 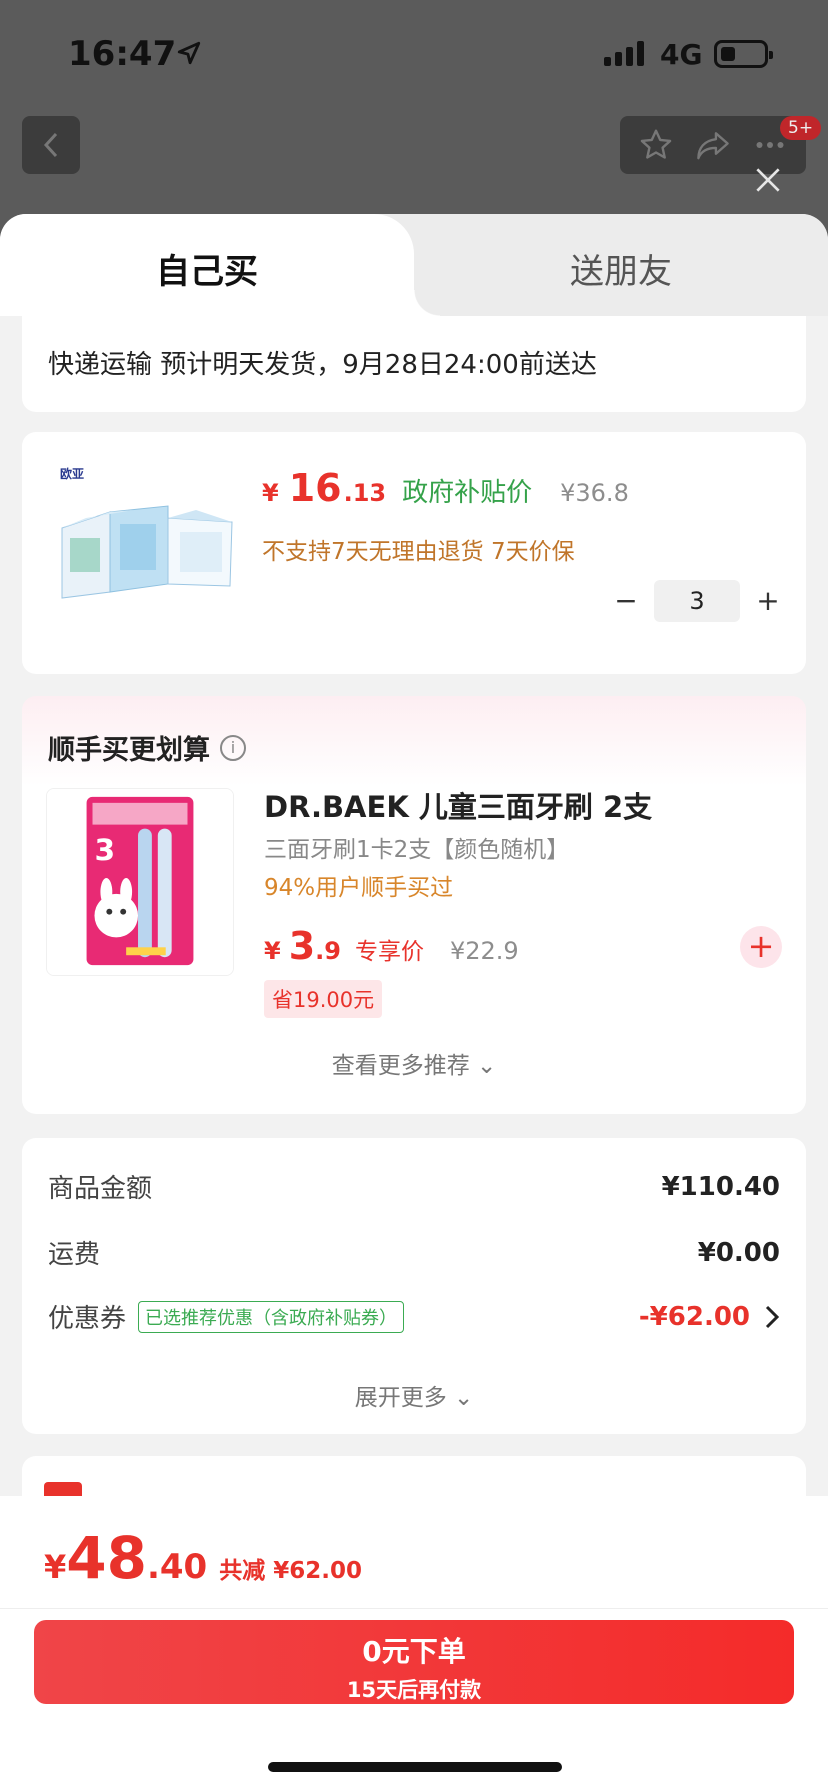 What do you see at coordinates (415, 1767) in the screenshot?
I see `home-indicator` at bounding box center [415, 1767].